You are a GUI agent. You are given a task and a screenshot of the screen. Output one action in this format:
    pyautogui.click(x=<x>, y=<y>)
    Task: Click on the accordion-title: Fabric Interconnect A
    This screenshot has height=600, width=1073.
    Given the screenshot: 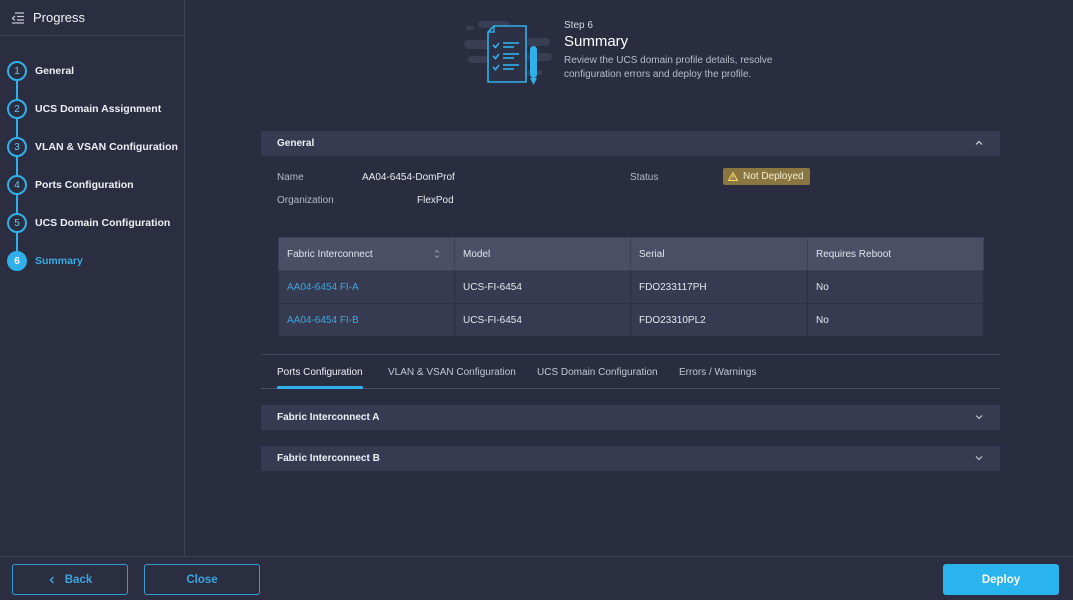 What is the action you would take?
    pyautogui.click(x=328, y=417)
    